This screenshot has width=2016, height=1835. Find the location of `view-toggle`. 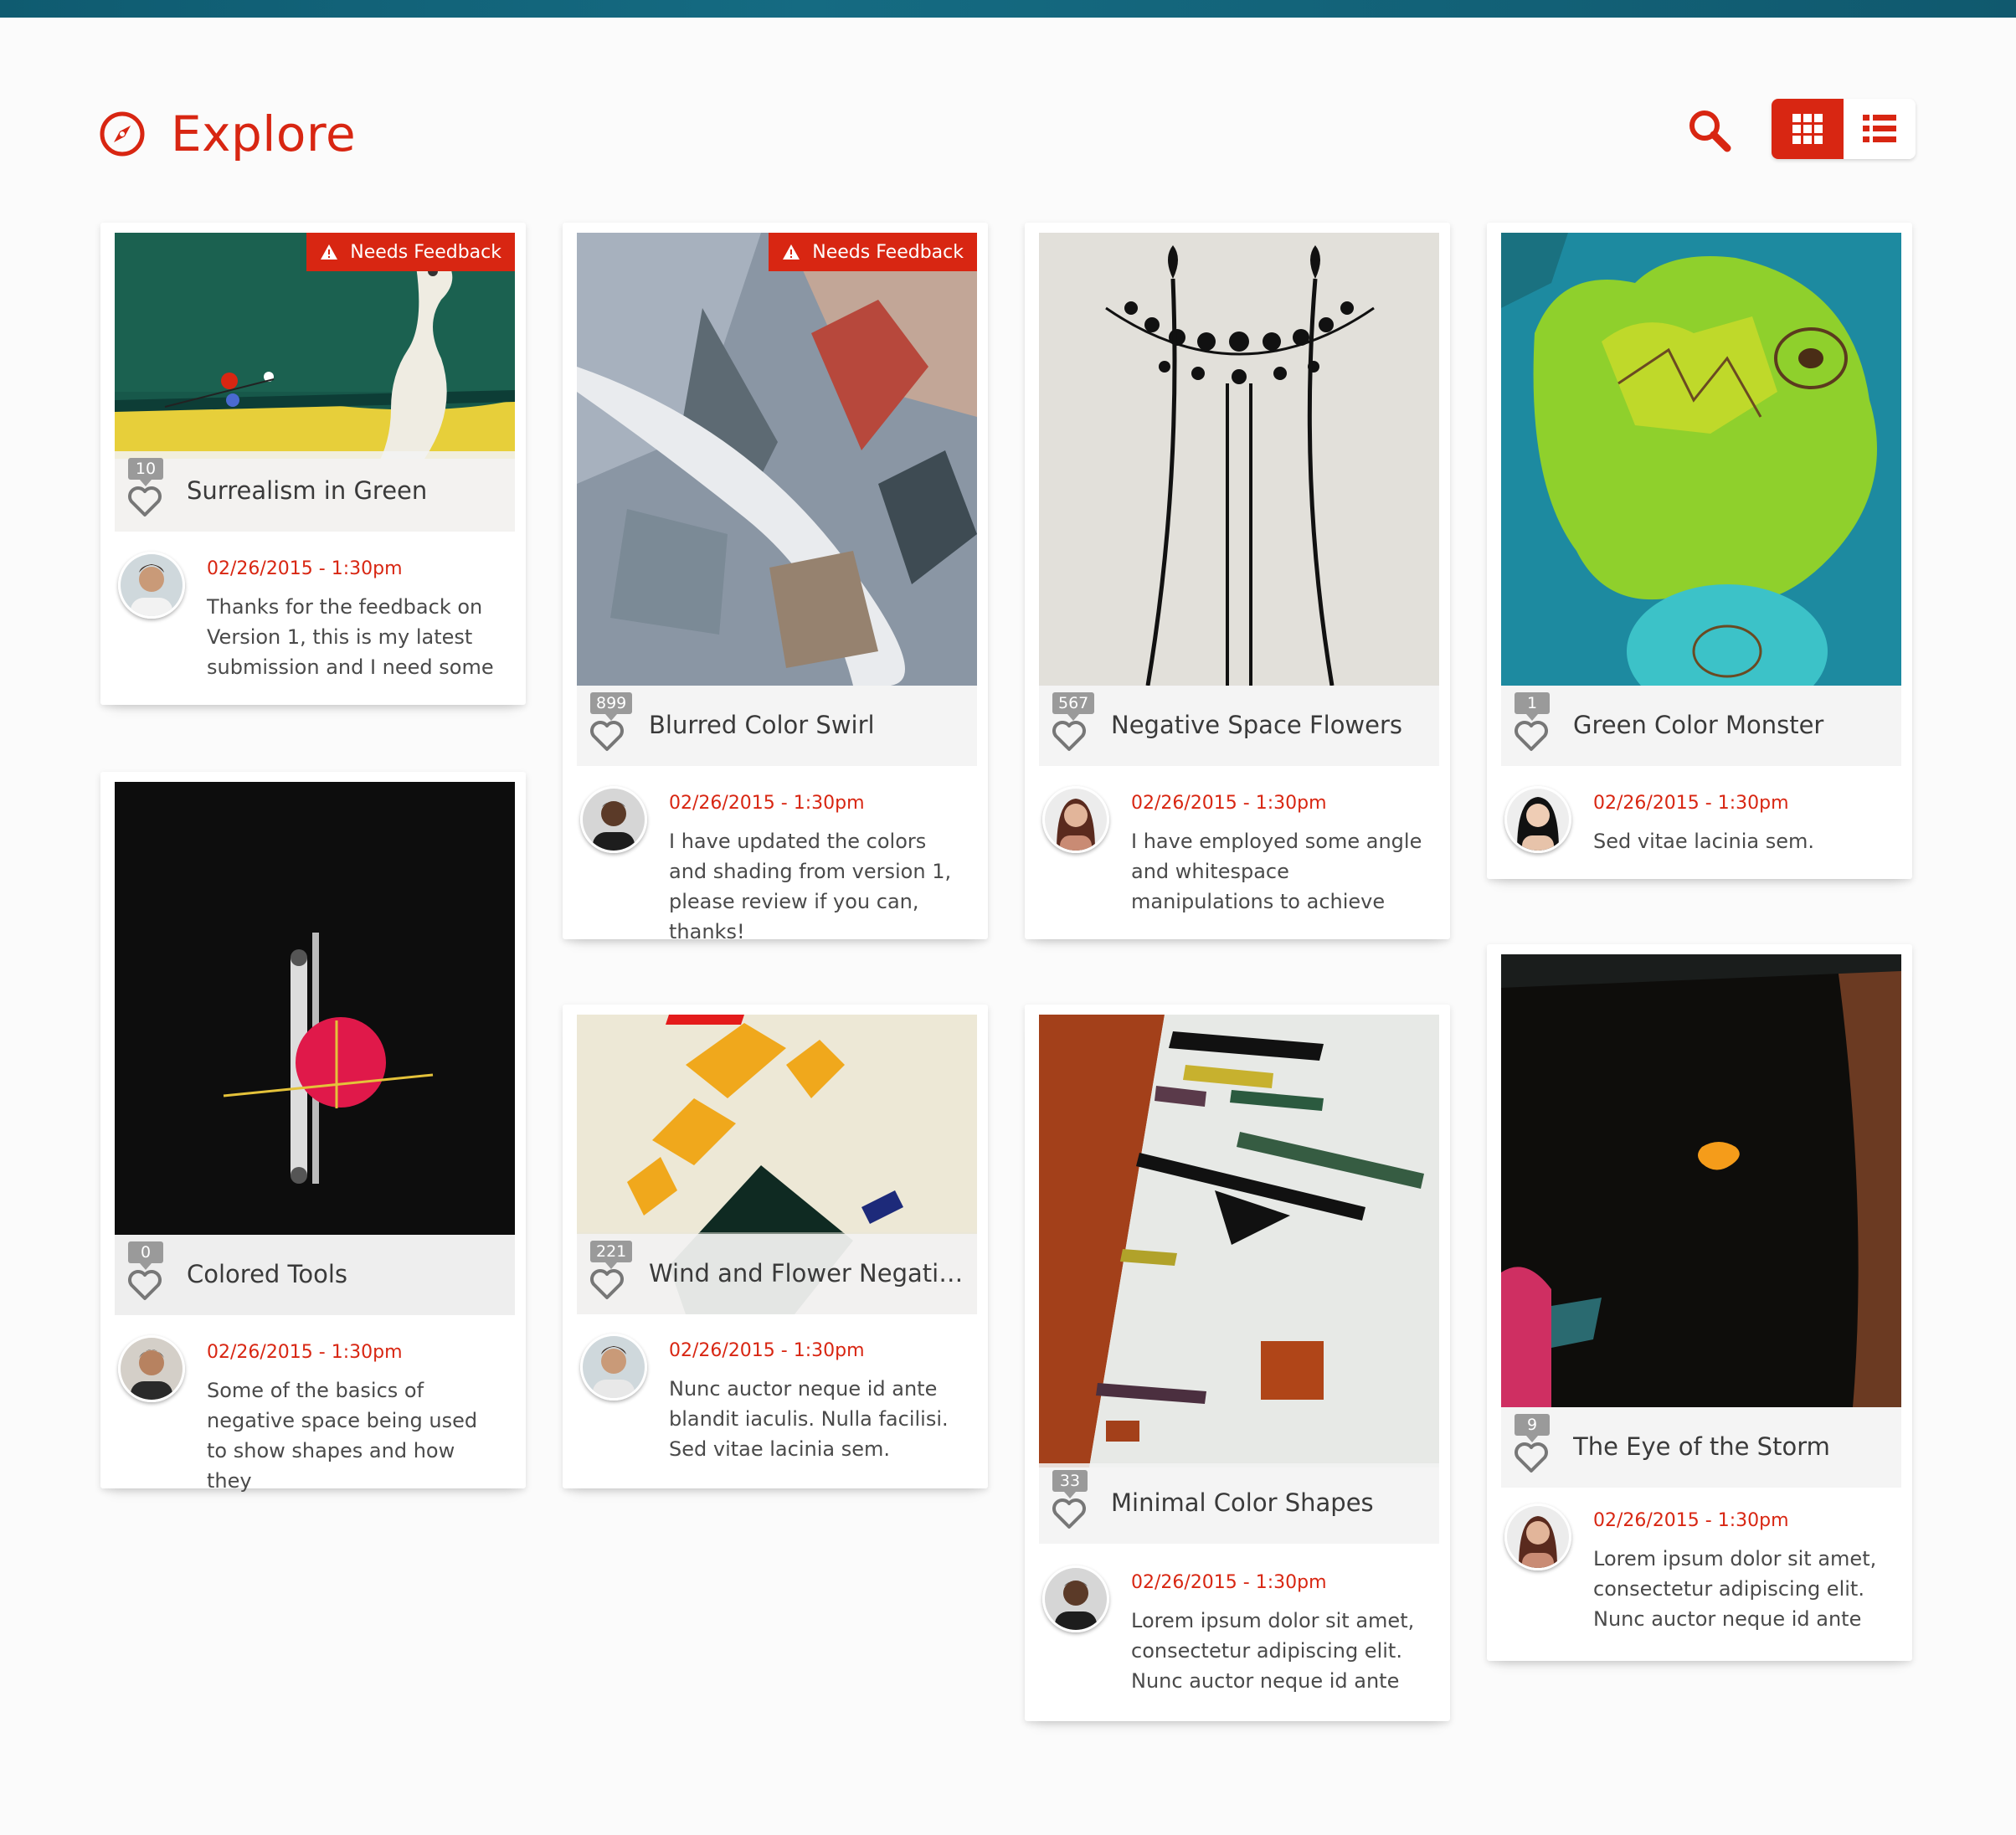

view-toggle is located at coordinates (1844, 129).